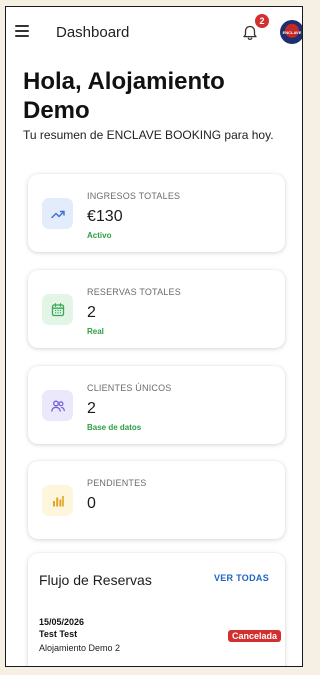  I want to click on stat-label: PENDIENTES, so click(117, 483).